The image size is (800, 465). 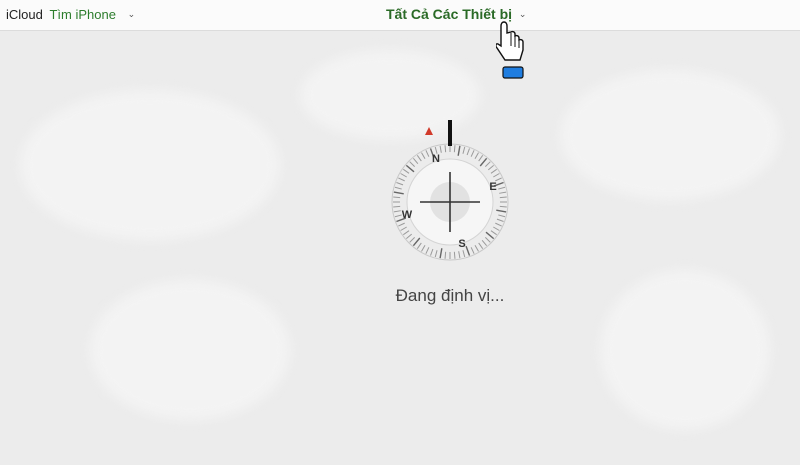 What do you see at coordinates (510, 50) in the screenshot?
I see `hand-pointer-icon` at bounding box center [510, 50].